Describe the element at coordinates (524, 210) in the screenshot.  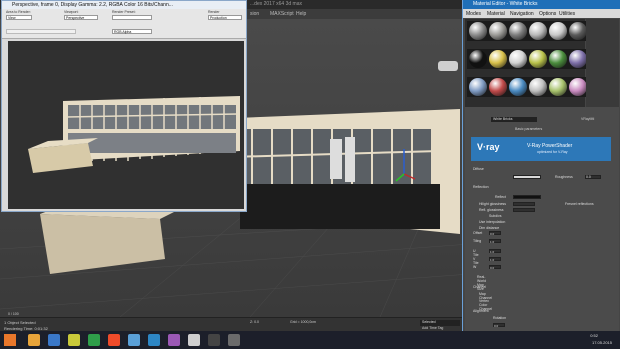
I see `refl-gloss-input` at that location.